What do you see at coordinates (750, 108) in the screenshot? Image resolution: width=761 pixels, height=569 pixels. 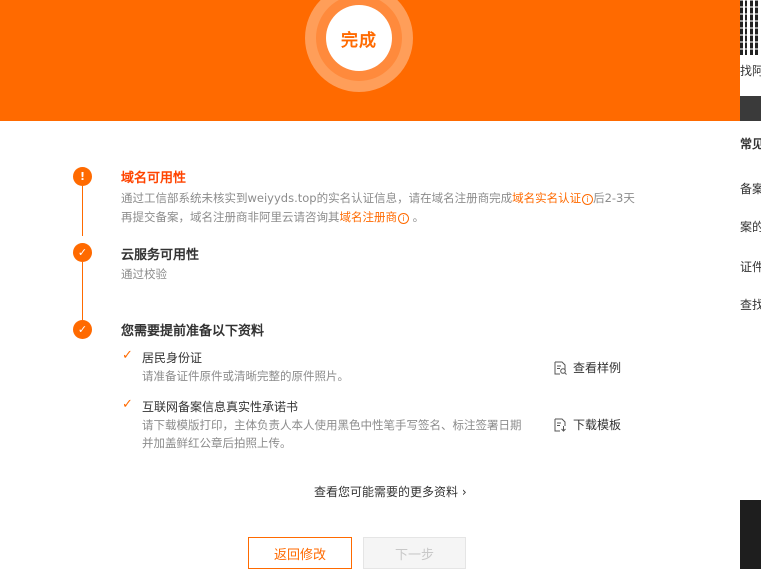 I see `background-divider` at bounding box center [750, 108].